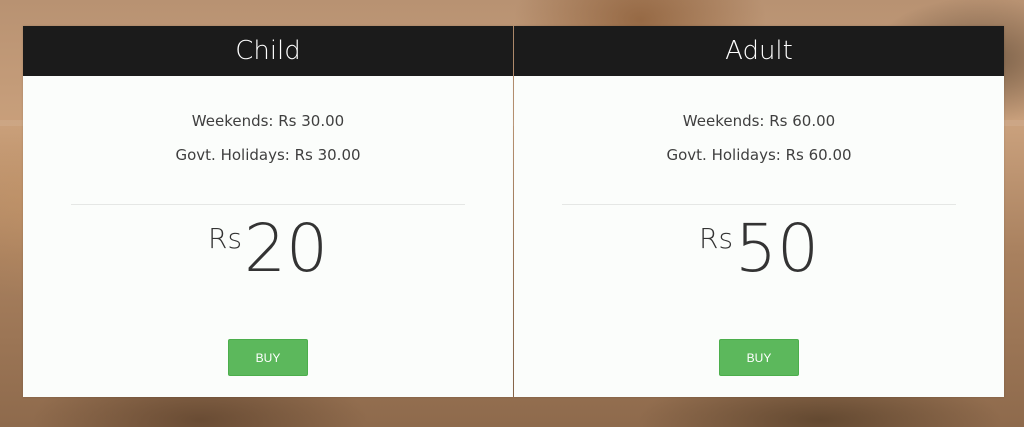  What do you see at coordinates (286, 248) in the screenshot?
I see `price-amount: 20` at bounding box center [286, 248].